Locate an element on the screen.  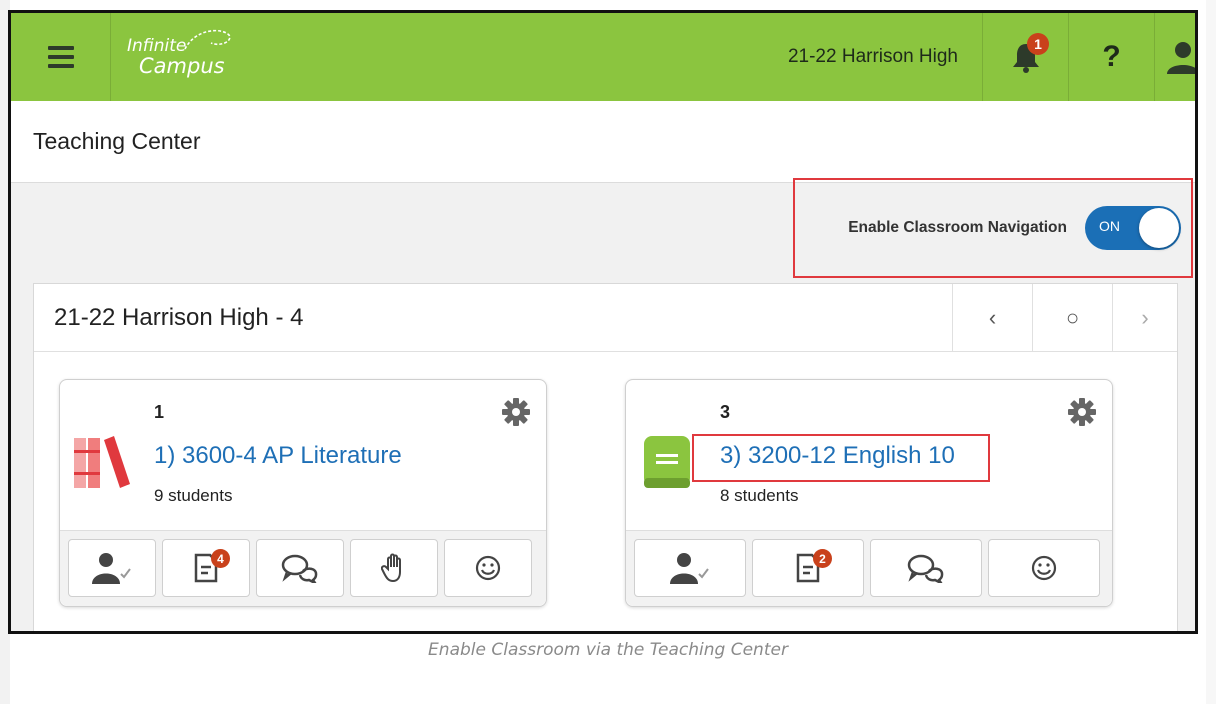
toggle-state-text: ON is located at coordinates (1109, 226).